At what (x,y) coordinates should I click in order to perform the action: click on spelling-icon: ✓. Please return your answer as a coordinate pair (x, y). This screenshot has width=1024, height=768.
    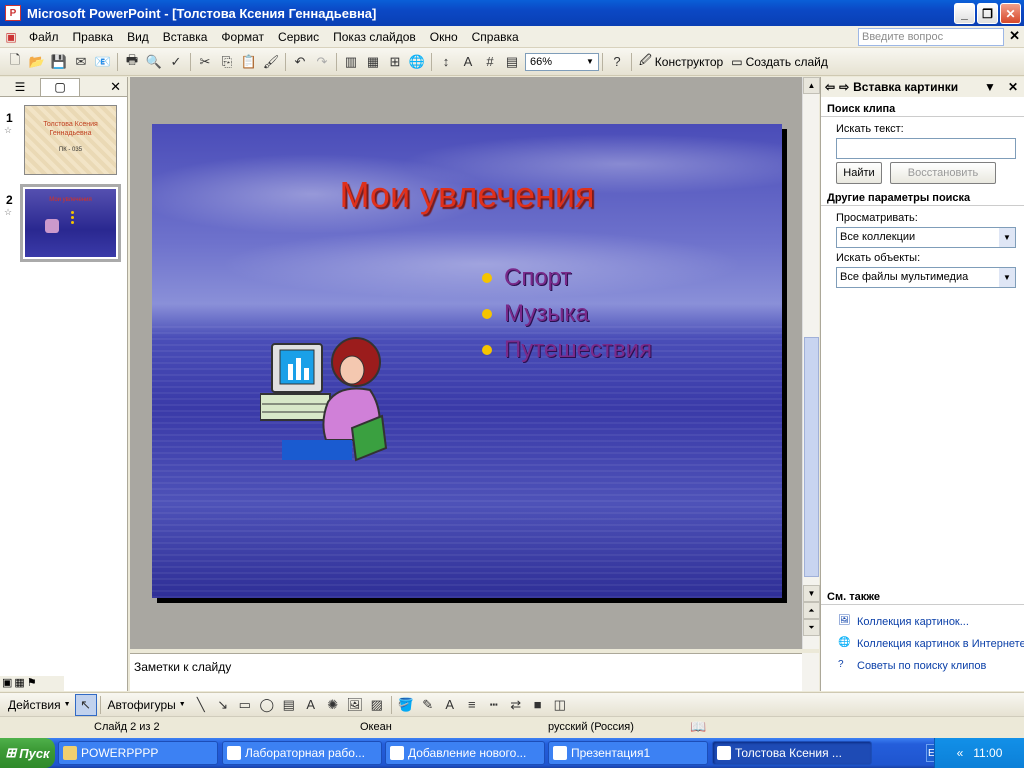
    Looking at the image, I should click on (176, 62).